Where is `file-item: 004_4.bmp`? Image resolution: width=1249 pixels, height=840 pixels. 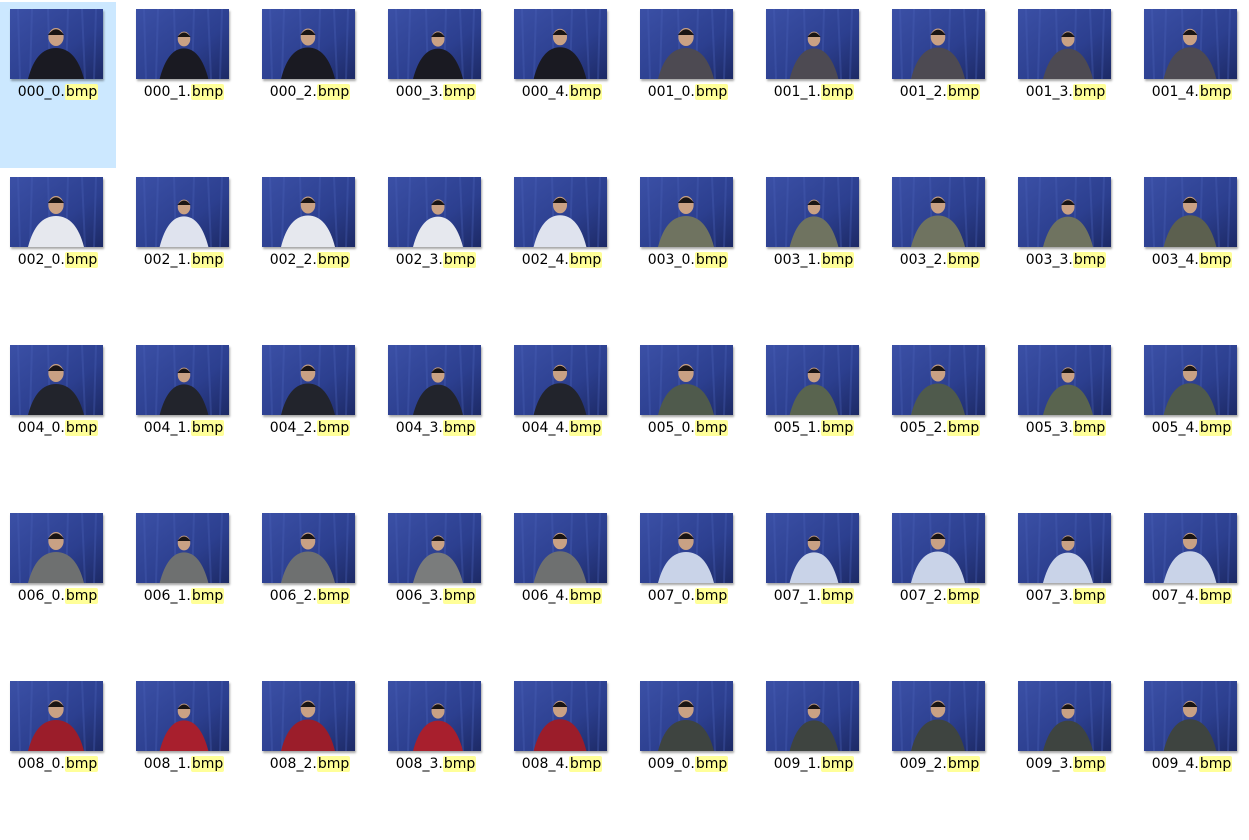 file-item: 004_4.bmp is located at coordinates (562, 421).